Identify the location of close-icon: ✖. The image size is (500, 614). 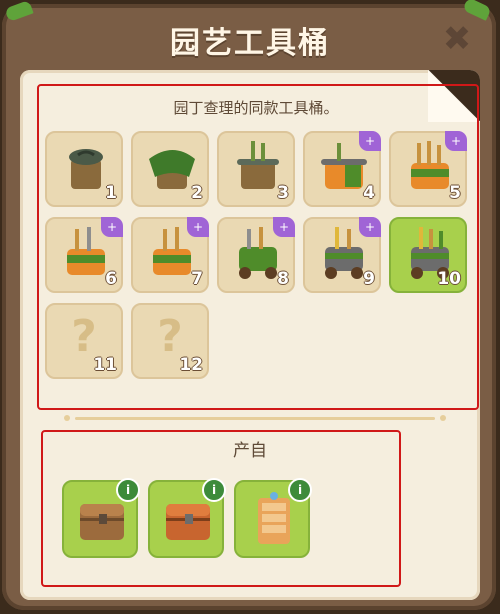
(457, 39).